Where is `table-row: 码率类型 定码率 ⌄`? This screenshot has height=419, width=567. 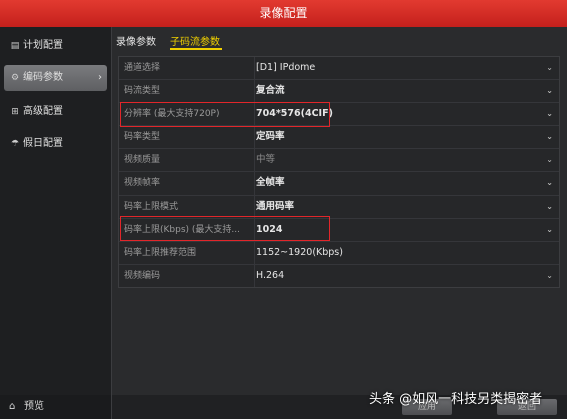
table-row: 码率类型 定码率 ⌄ is located at coordinates (339, 138).